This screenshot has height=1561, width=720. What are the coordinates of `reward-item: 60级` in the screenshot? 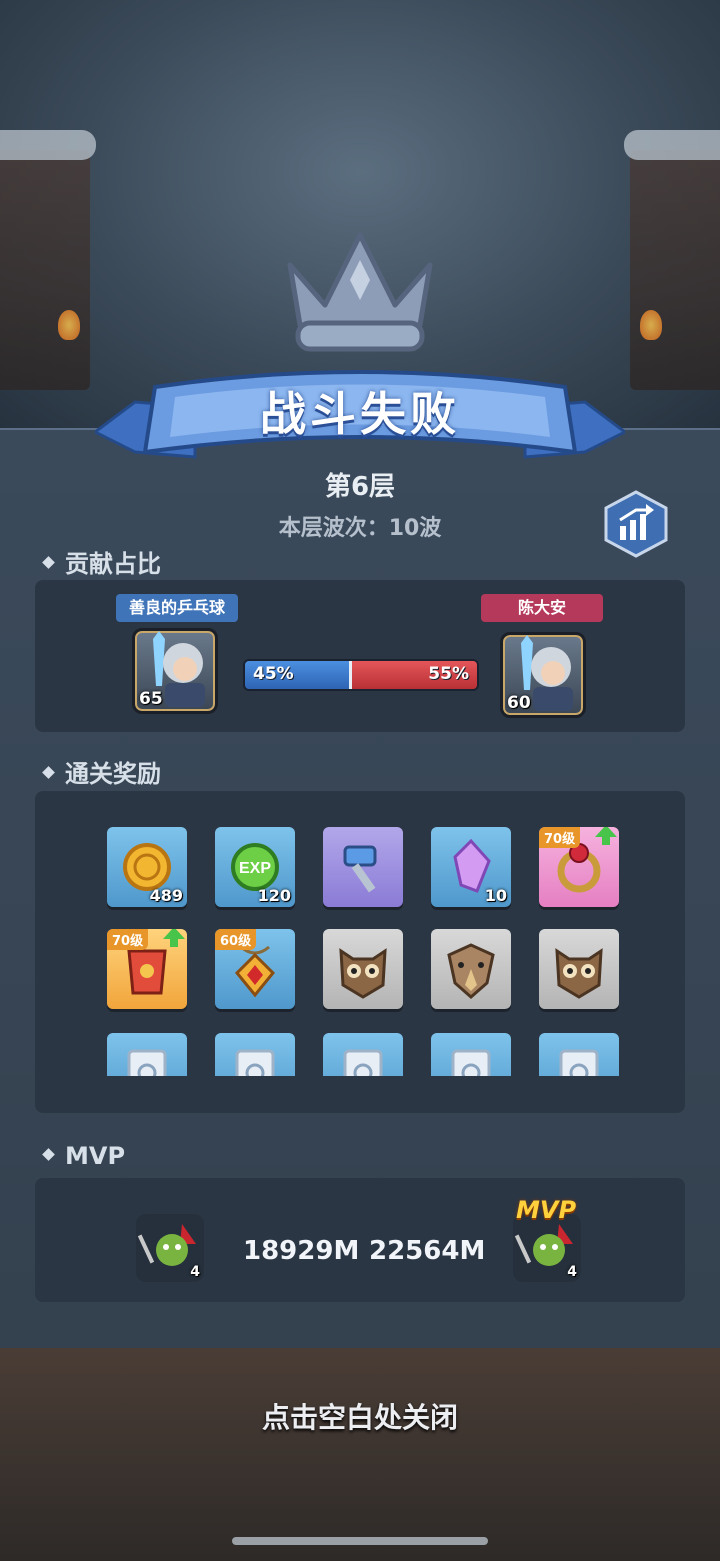 It's located at (255, 969).